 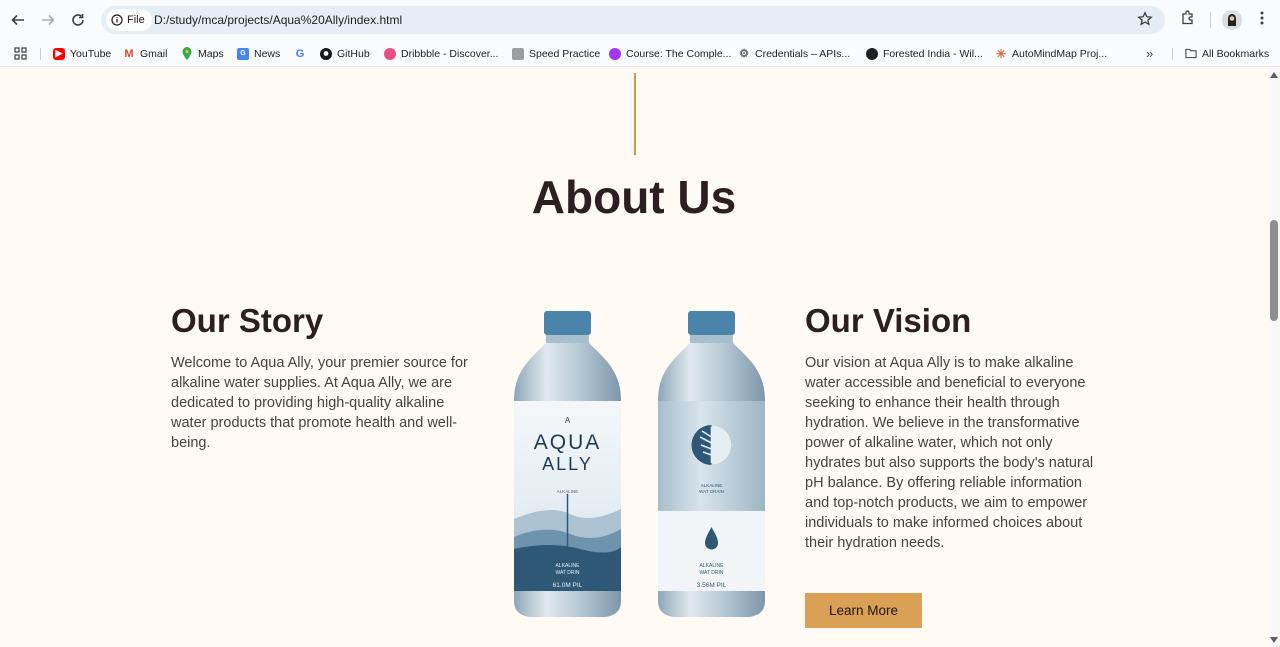 I want to click on more-menu-icon, so click(x=1262, y=20).